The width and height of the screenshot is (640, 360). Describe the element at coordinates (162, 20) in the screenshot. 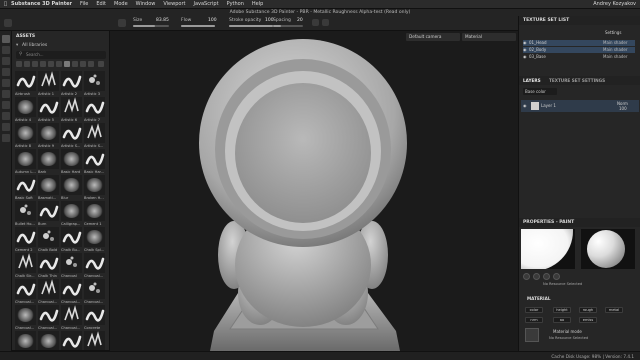

I see `size-value: 83.85` at that location.